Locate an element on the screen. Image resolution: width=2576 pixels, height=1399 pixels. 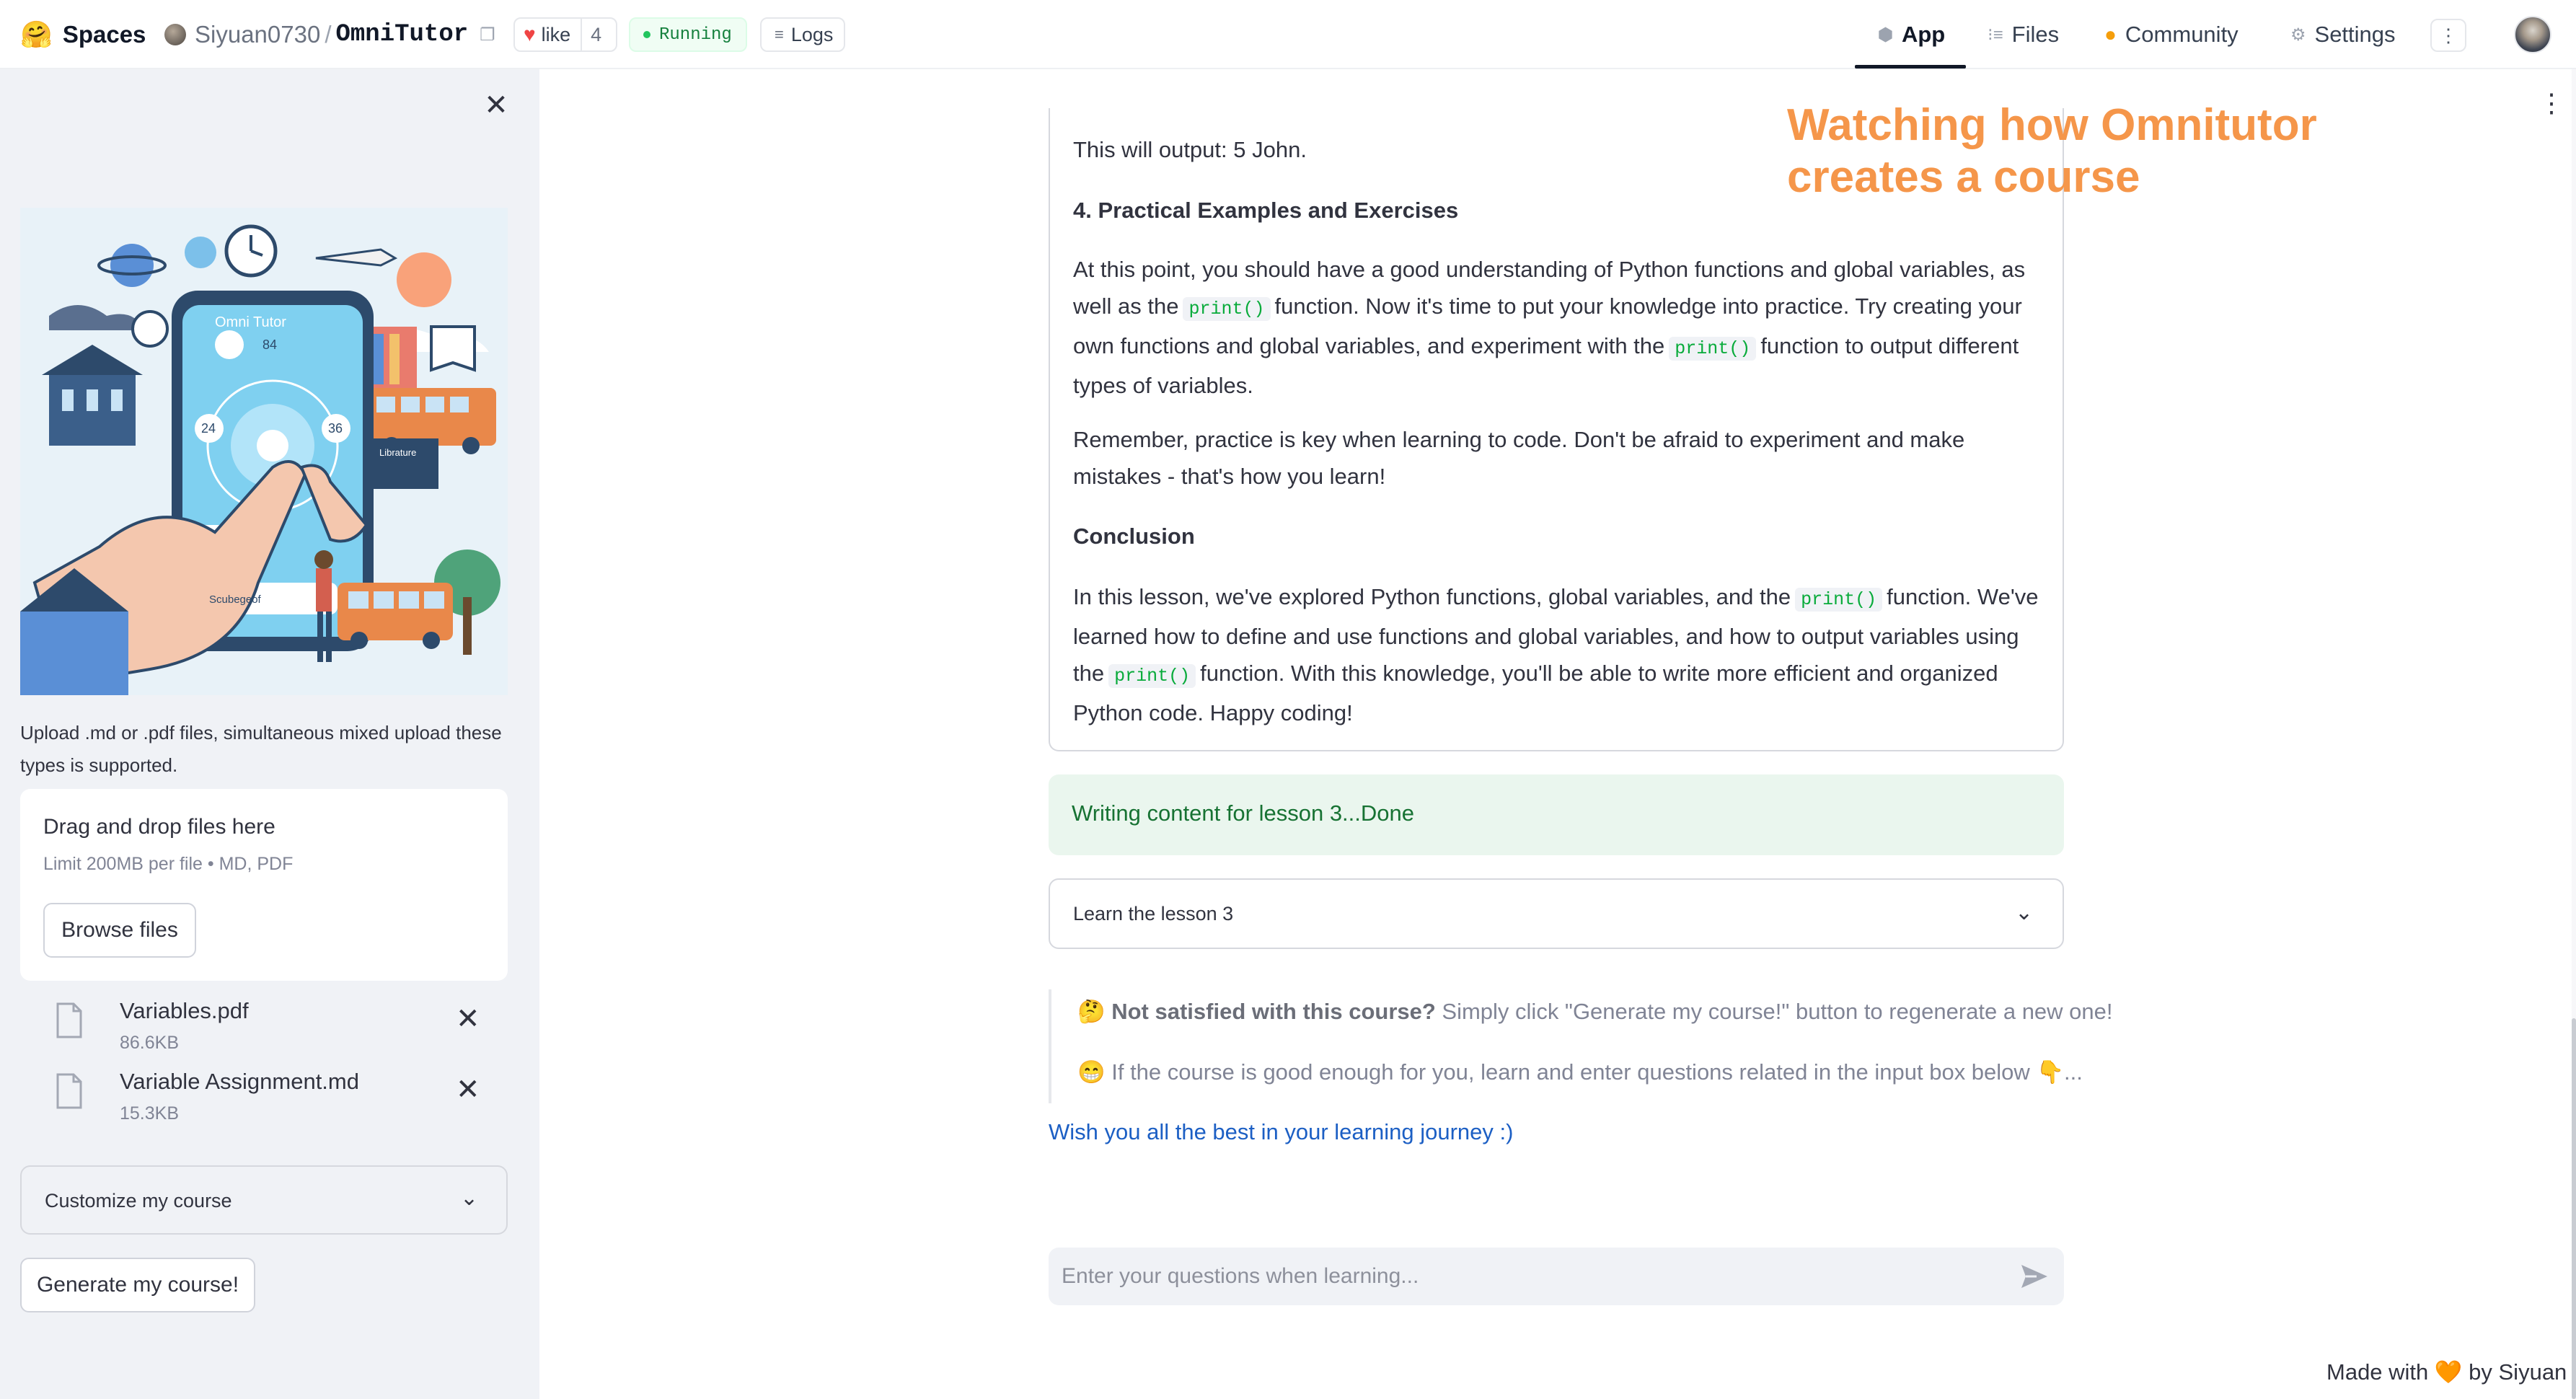
dropzone-limit: Limit 200MB per file • MD, PDF is located at coordinates (168, 864).